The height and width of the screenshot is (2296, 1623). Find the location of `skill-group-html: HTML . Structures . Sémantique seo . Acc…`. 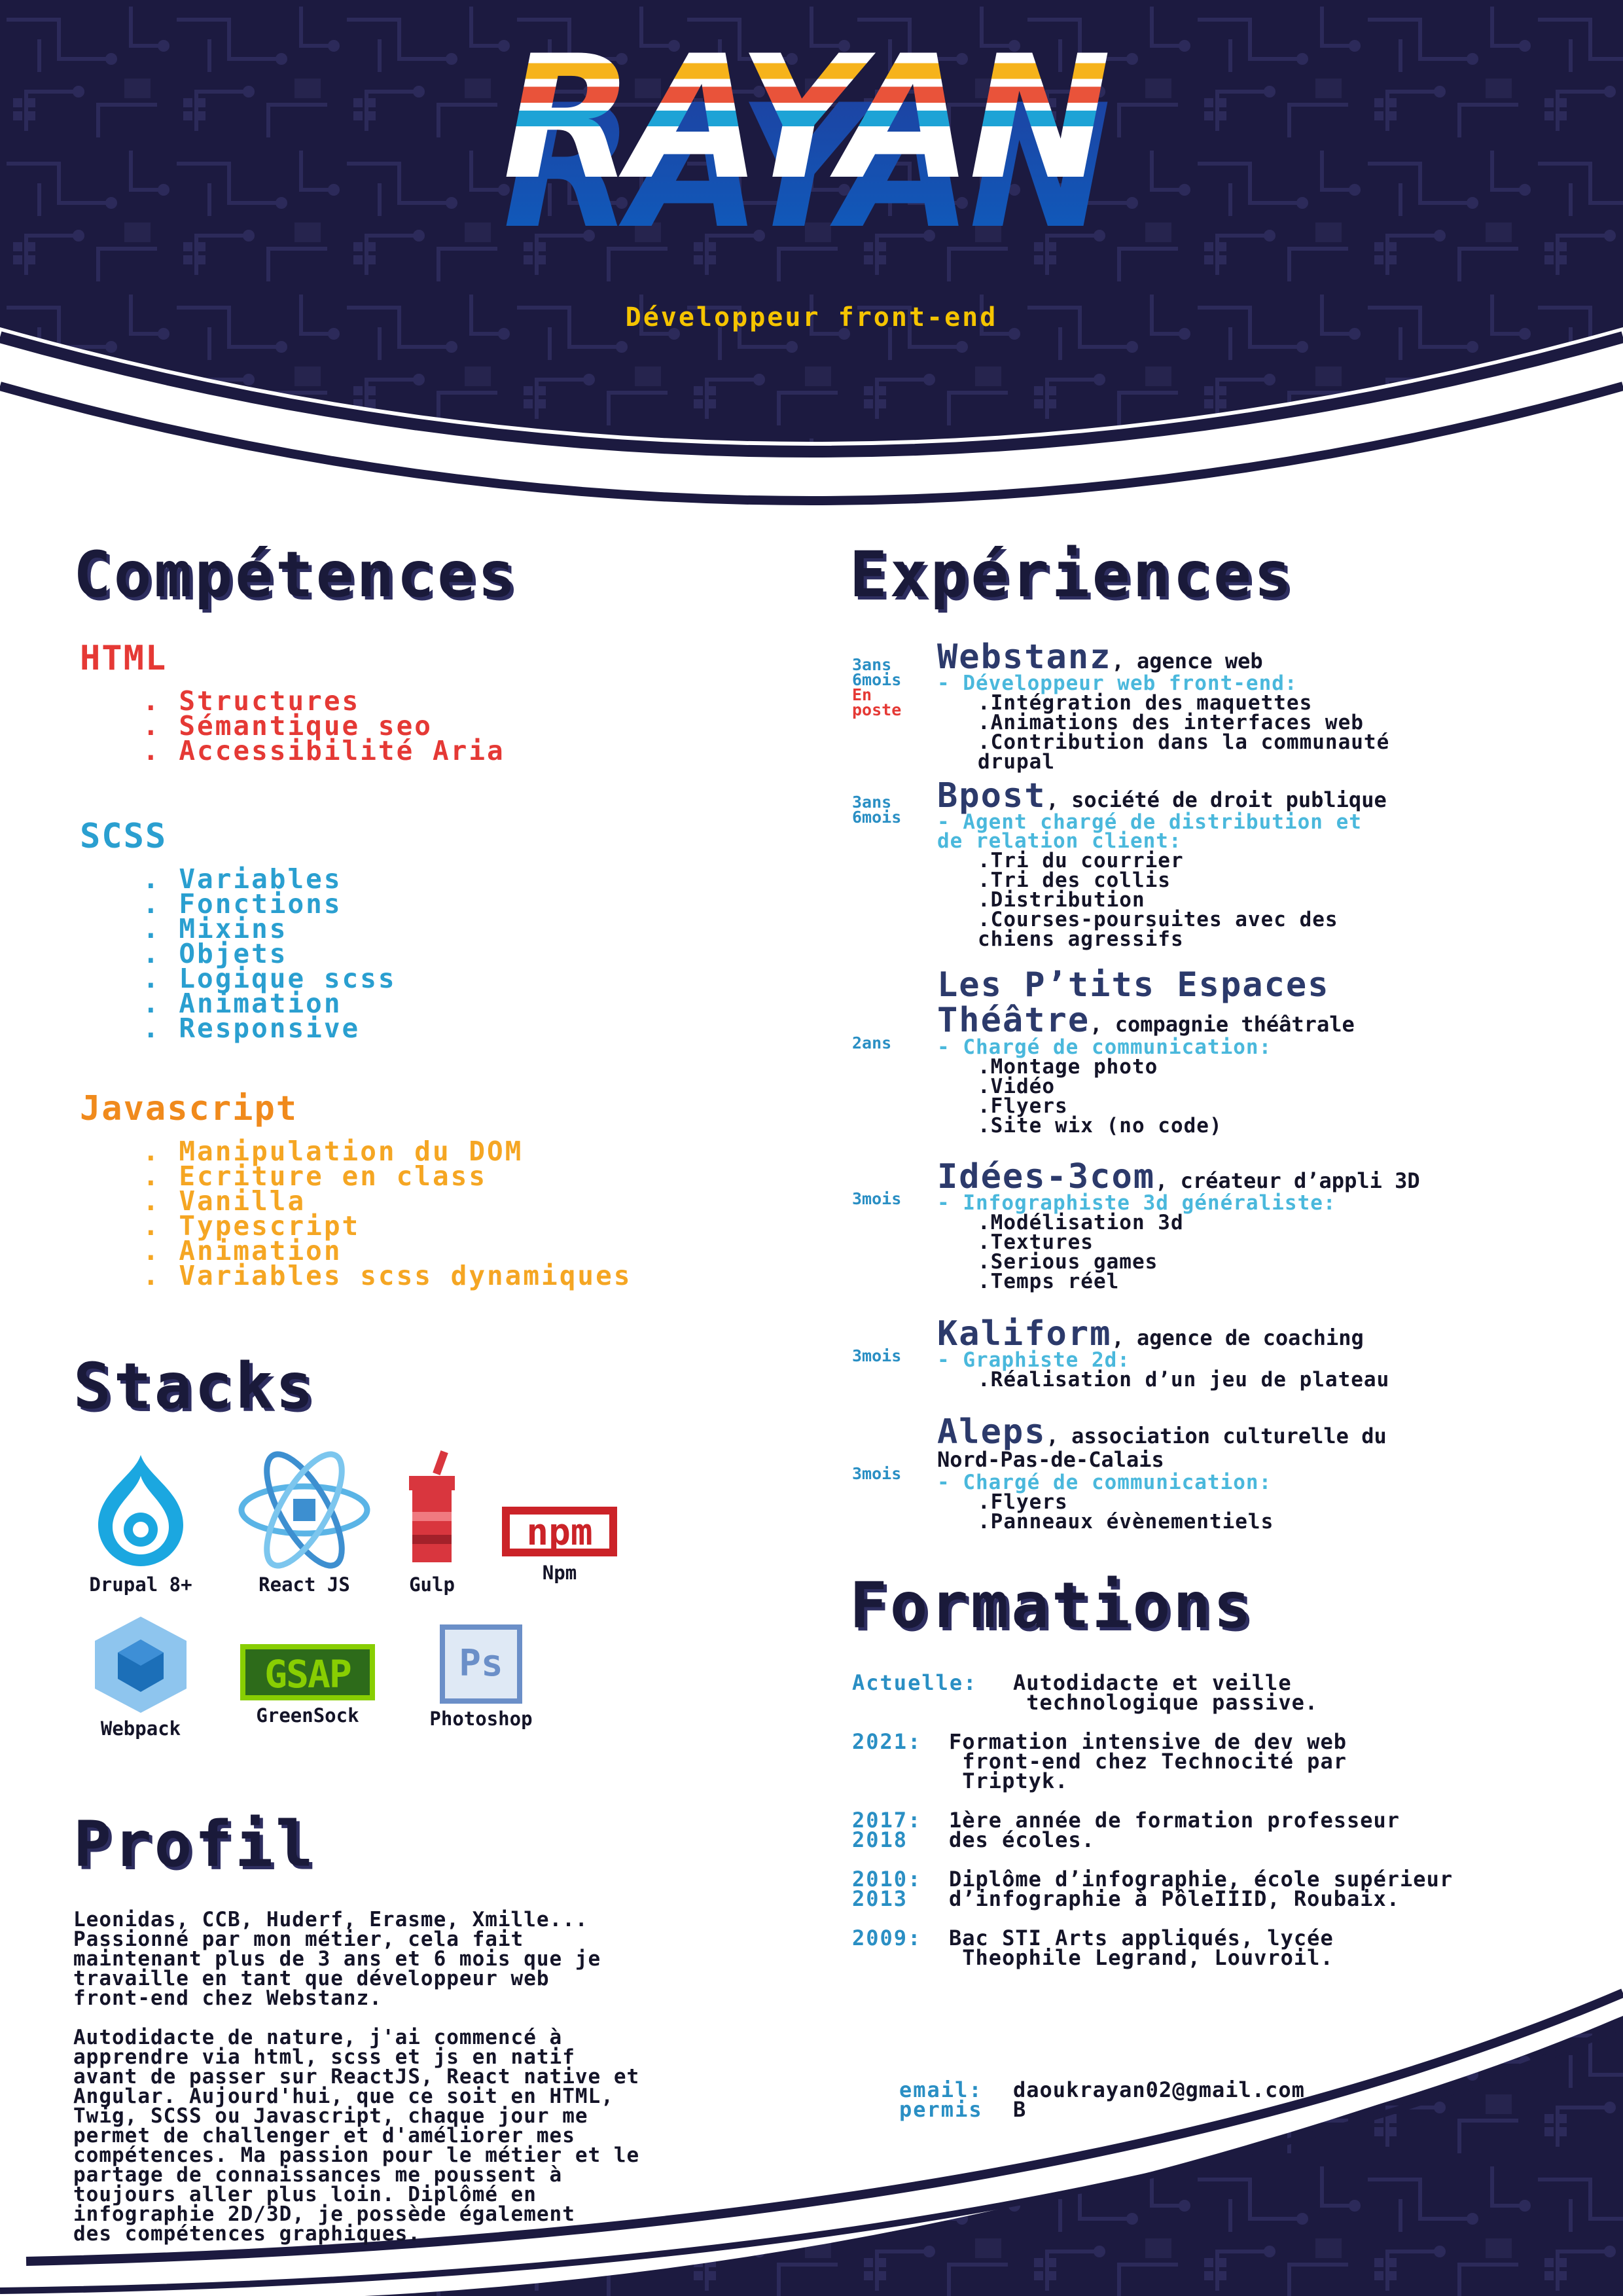

skill-group-html: HTML . Structures . Sémantique seo . Acc… is located at coordinates (292, 702).